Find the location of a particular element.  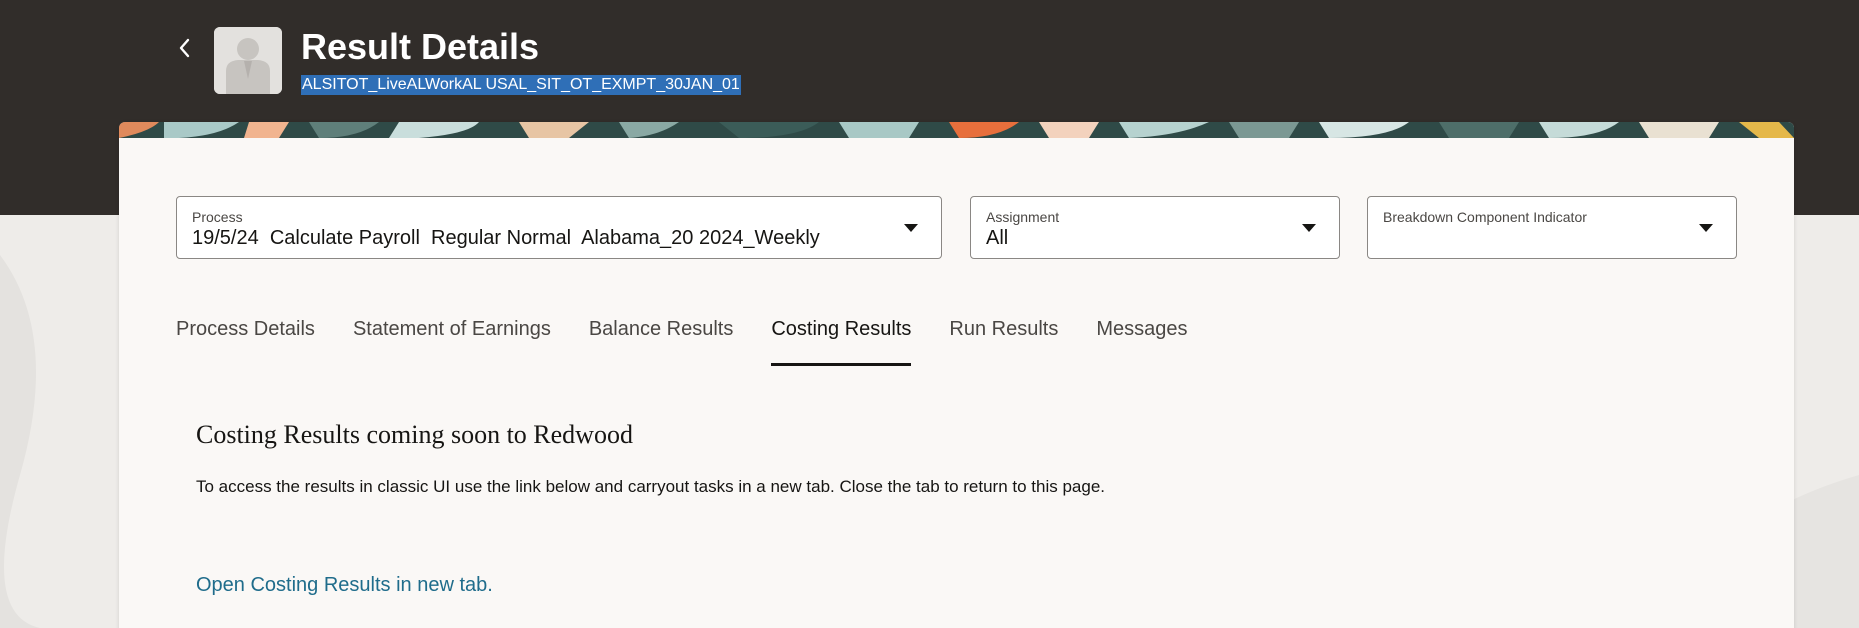

person-placeholder-icon is located at coordinates (248, 60).